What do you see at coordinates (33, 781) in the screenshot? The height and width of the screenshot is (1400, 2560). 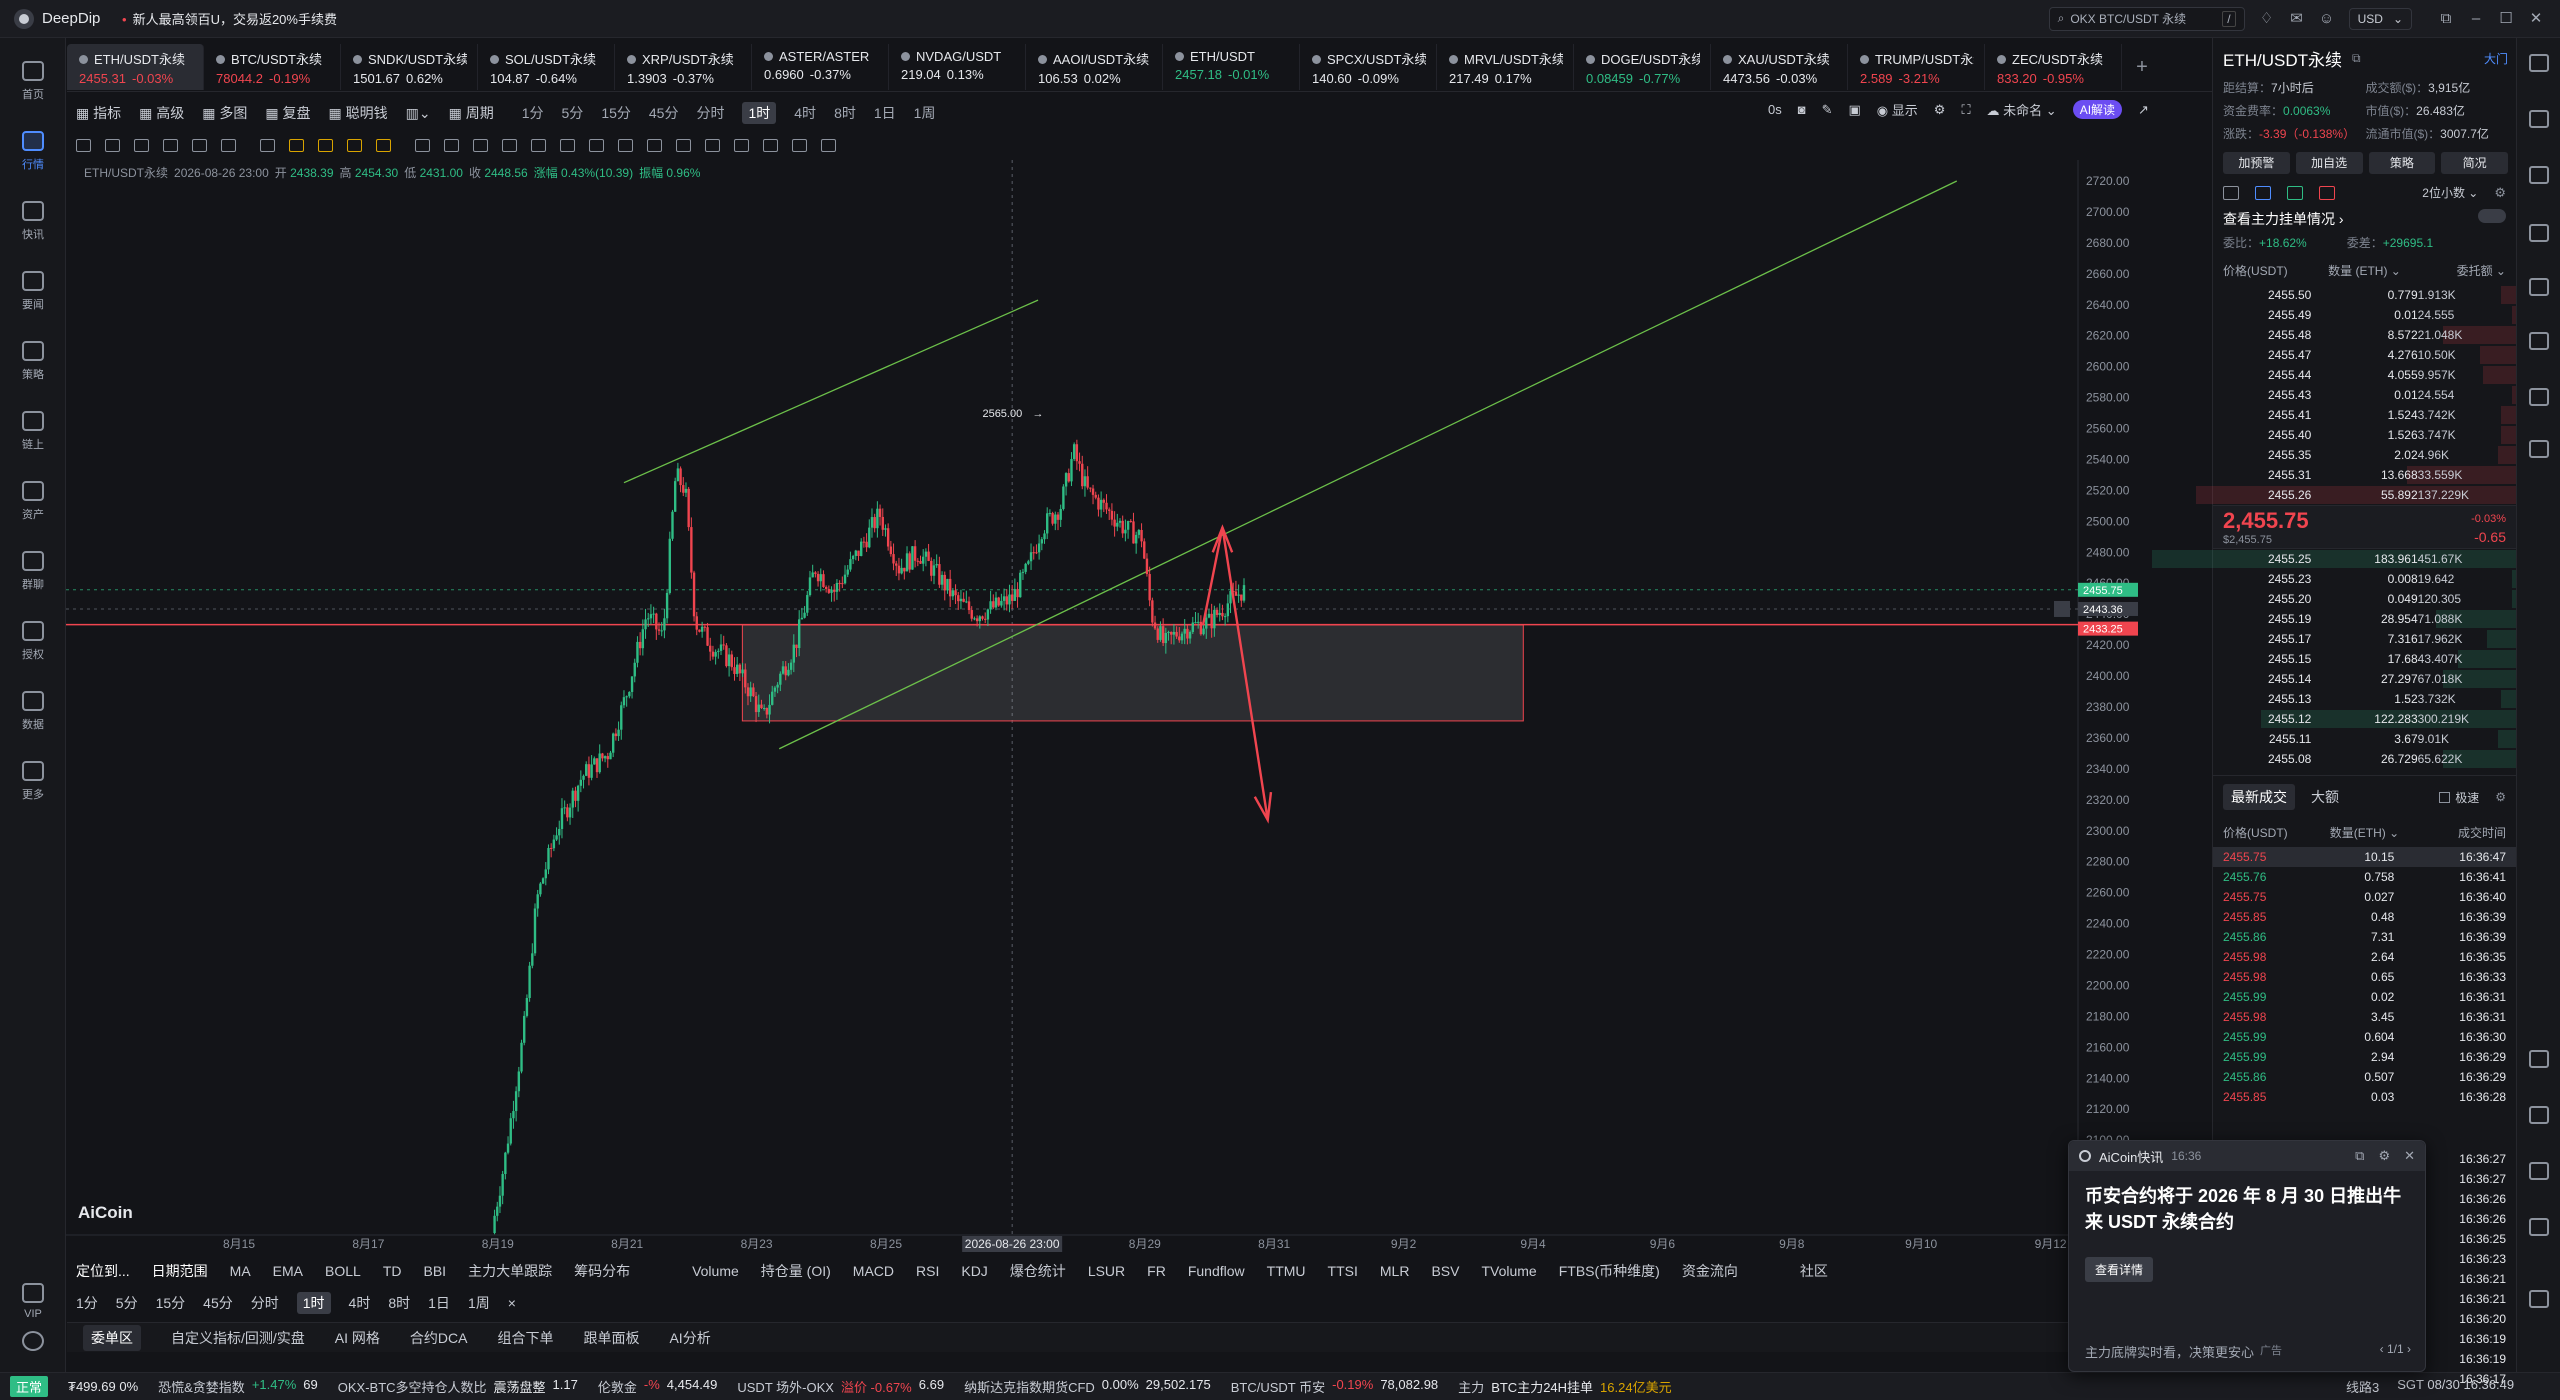 I see `nav-more: 更多` at bounding box center [33, 781].